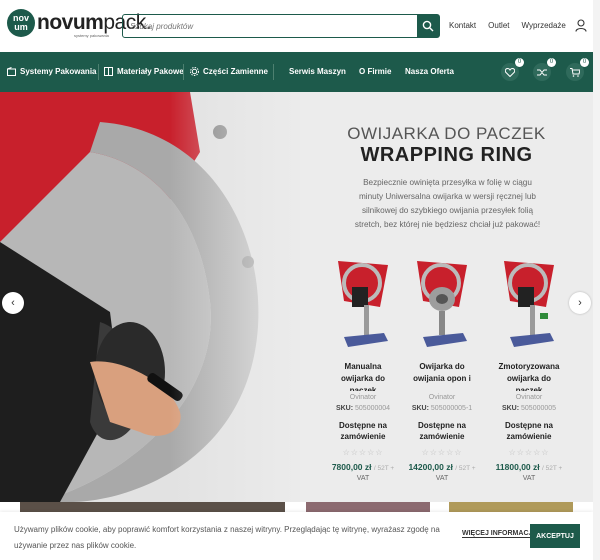 The image size is (600, 560). Describe the element at coordinates (21, 23) in the screenshot. I see `logo-badge: nov um` at that location.